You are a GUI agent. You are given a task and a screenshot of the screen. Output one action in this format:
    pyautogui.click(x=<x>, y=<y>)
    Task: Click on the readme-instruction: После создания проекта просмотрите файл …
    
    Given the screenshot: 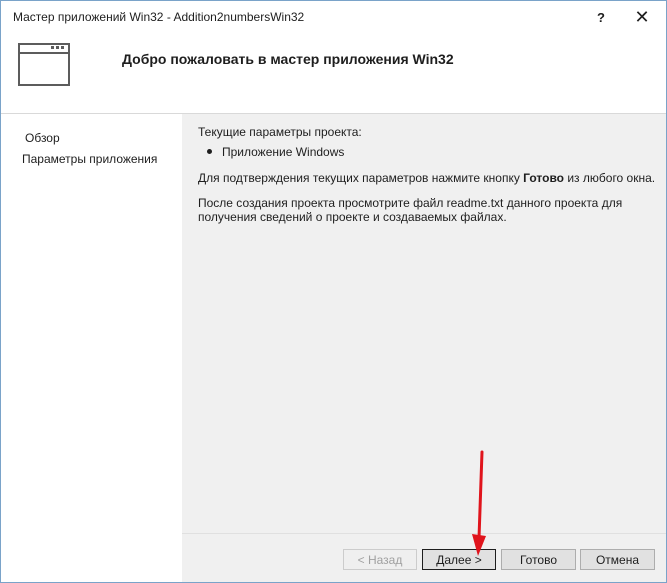 What is the action you would take?
    pyautogui.click(x=410, y=210)
    